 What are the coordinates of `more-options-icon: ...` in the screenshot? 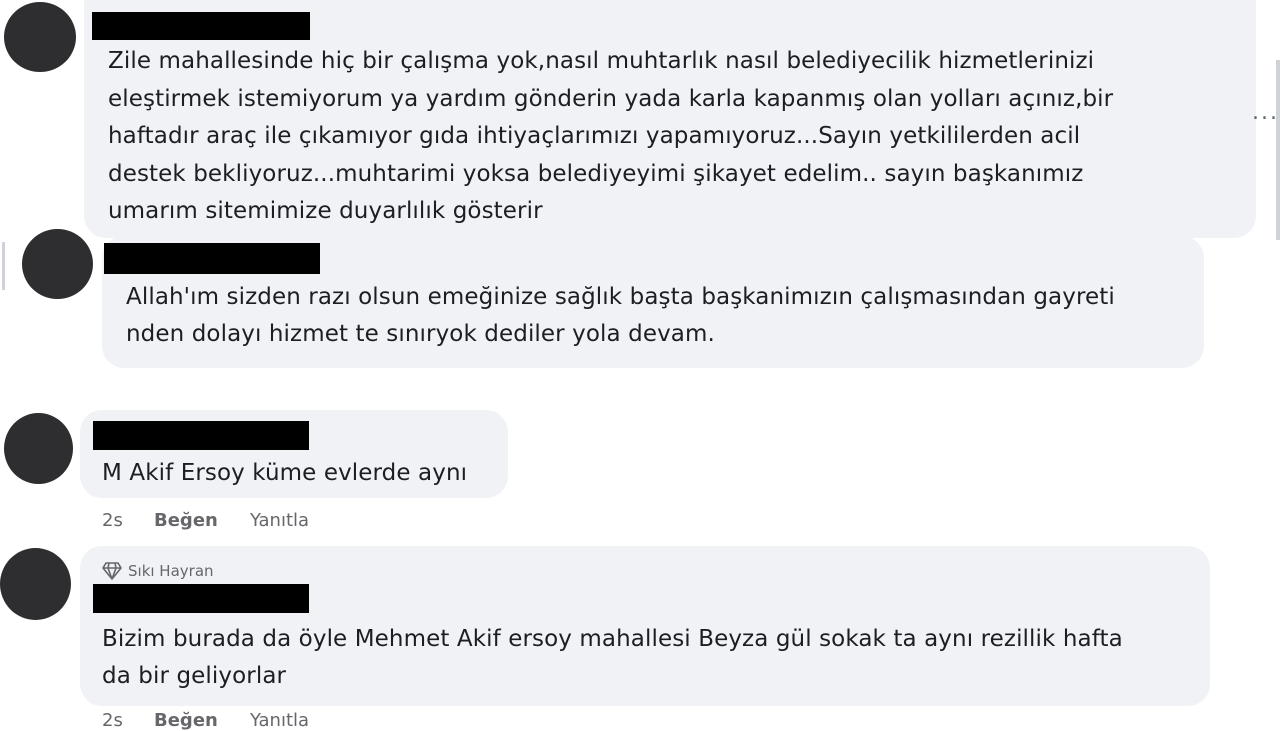 It's located at (1265, 112).